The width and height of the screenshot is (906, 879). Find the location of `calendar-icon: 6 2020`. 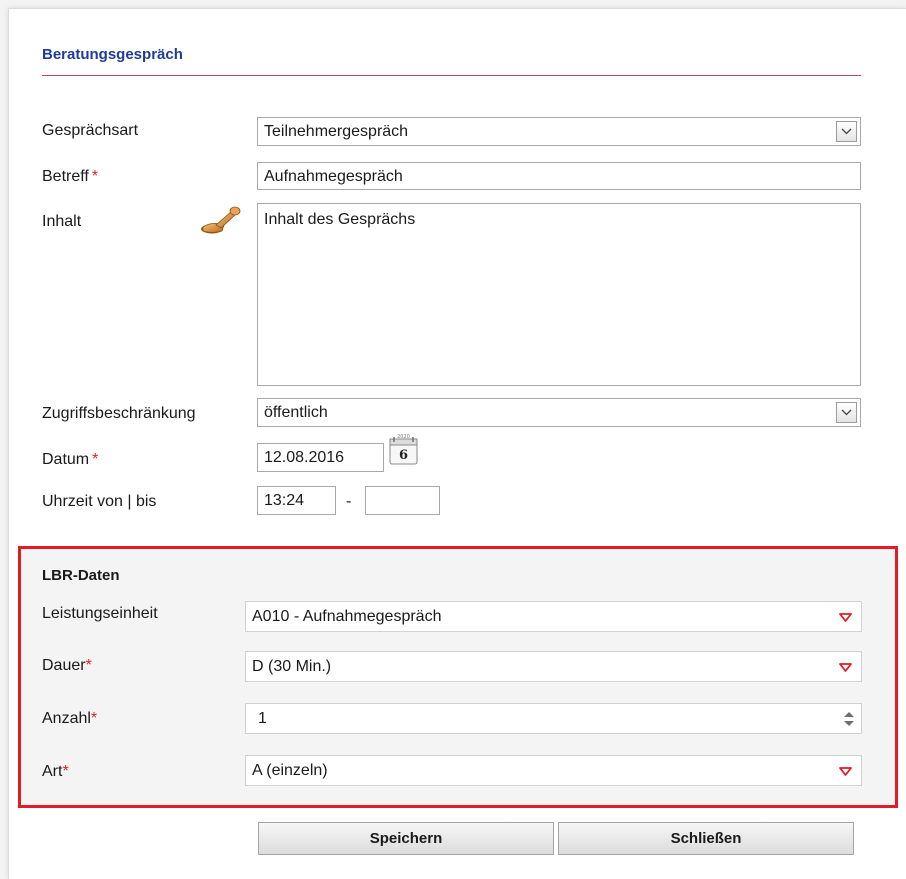

calendar-icon: 6 2020 is located at coordinates (407, 452).